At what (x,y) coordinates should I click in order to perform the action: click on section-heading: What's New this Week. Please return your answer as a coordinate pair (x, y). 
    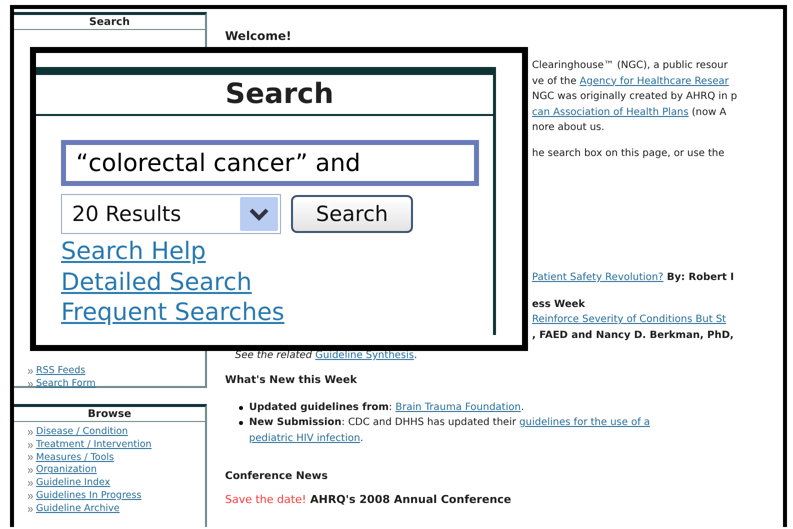
    Looking at the image, I should click on (291, 380).